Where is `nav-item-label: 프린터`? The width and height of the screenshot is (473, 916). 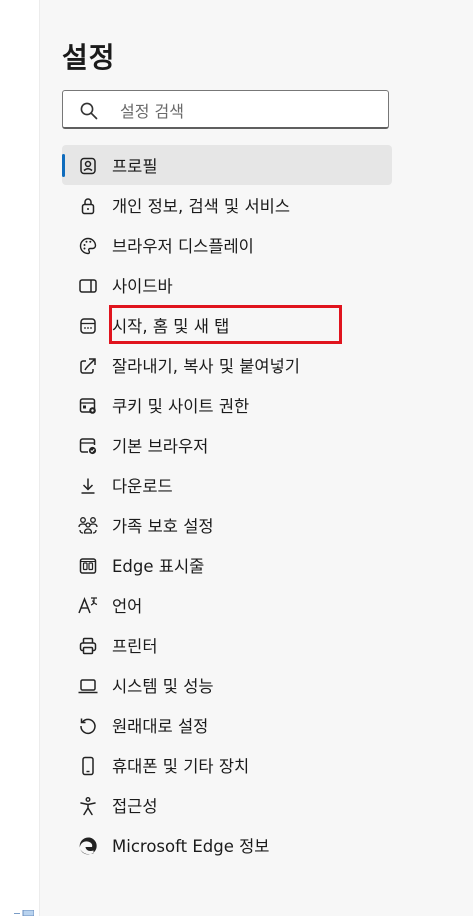
nav-item-label: 프린터 is located at coordinates (135, 646).